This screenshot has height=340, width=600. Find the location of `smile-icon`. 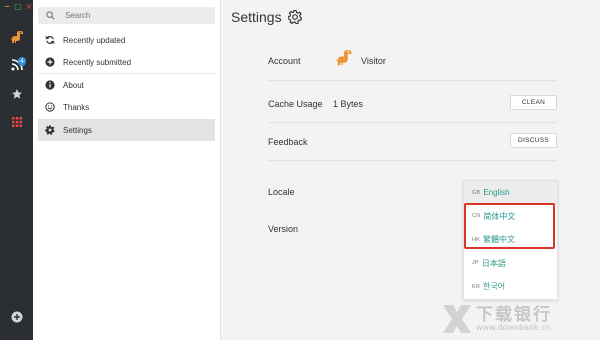

smile-icon is located at coordinates (50, 107).